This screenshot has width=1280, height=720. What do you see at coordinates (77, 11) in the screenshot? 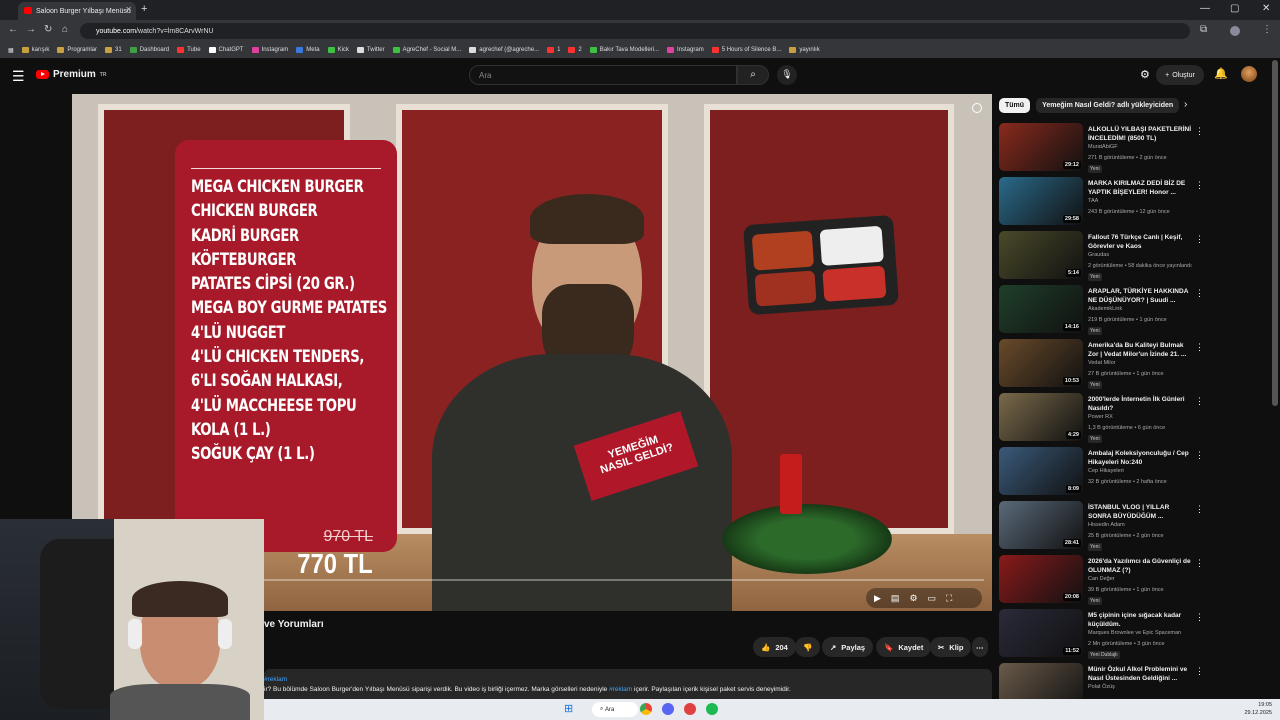
I see `browser-tab: Saloon Burger Yılbaşı Menüsü ✕` at bounding box center [77, 11].